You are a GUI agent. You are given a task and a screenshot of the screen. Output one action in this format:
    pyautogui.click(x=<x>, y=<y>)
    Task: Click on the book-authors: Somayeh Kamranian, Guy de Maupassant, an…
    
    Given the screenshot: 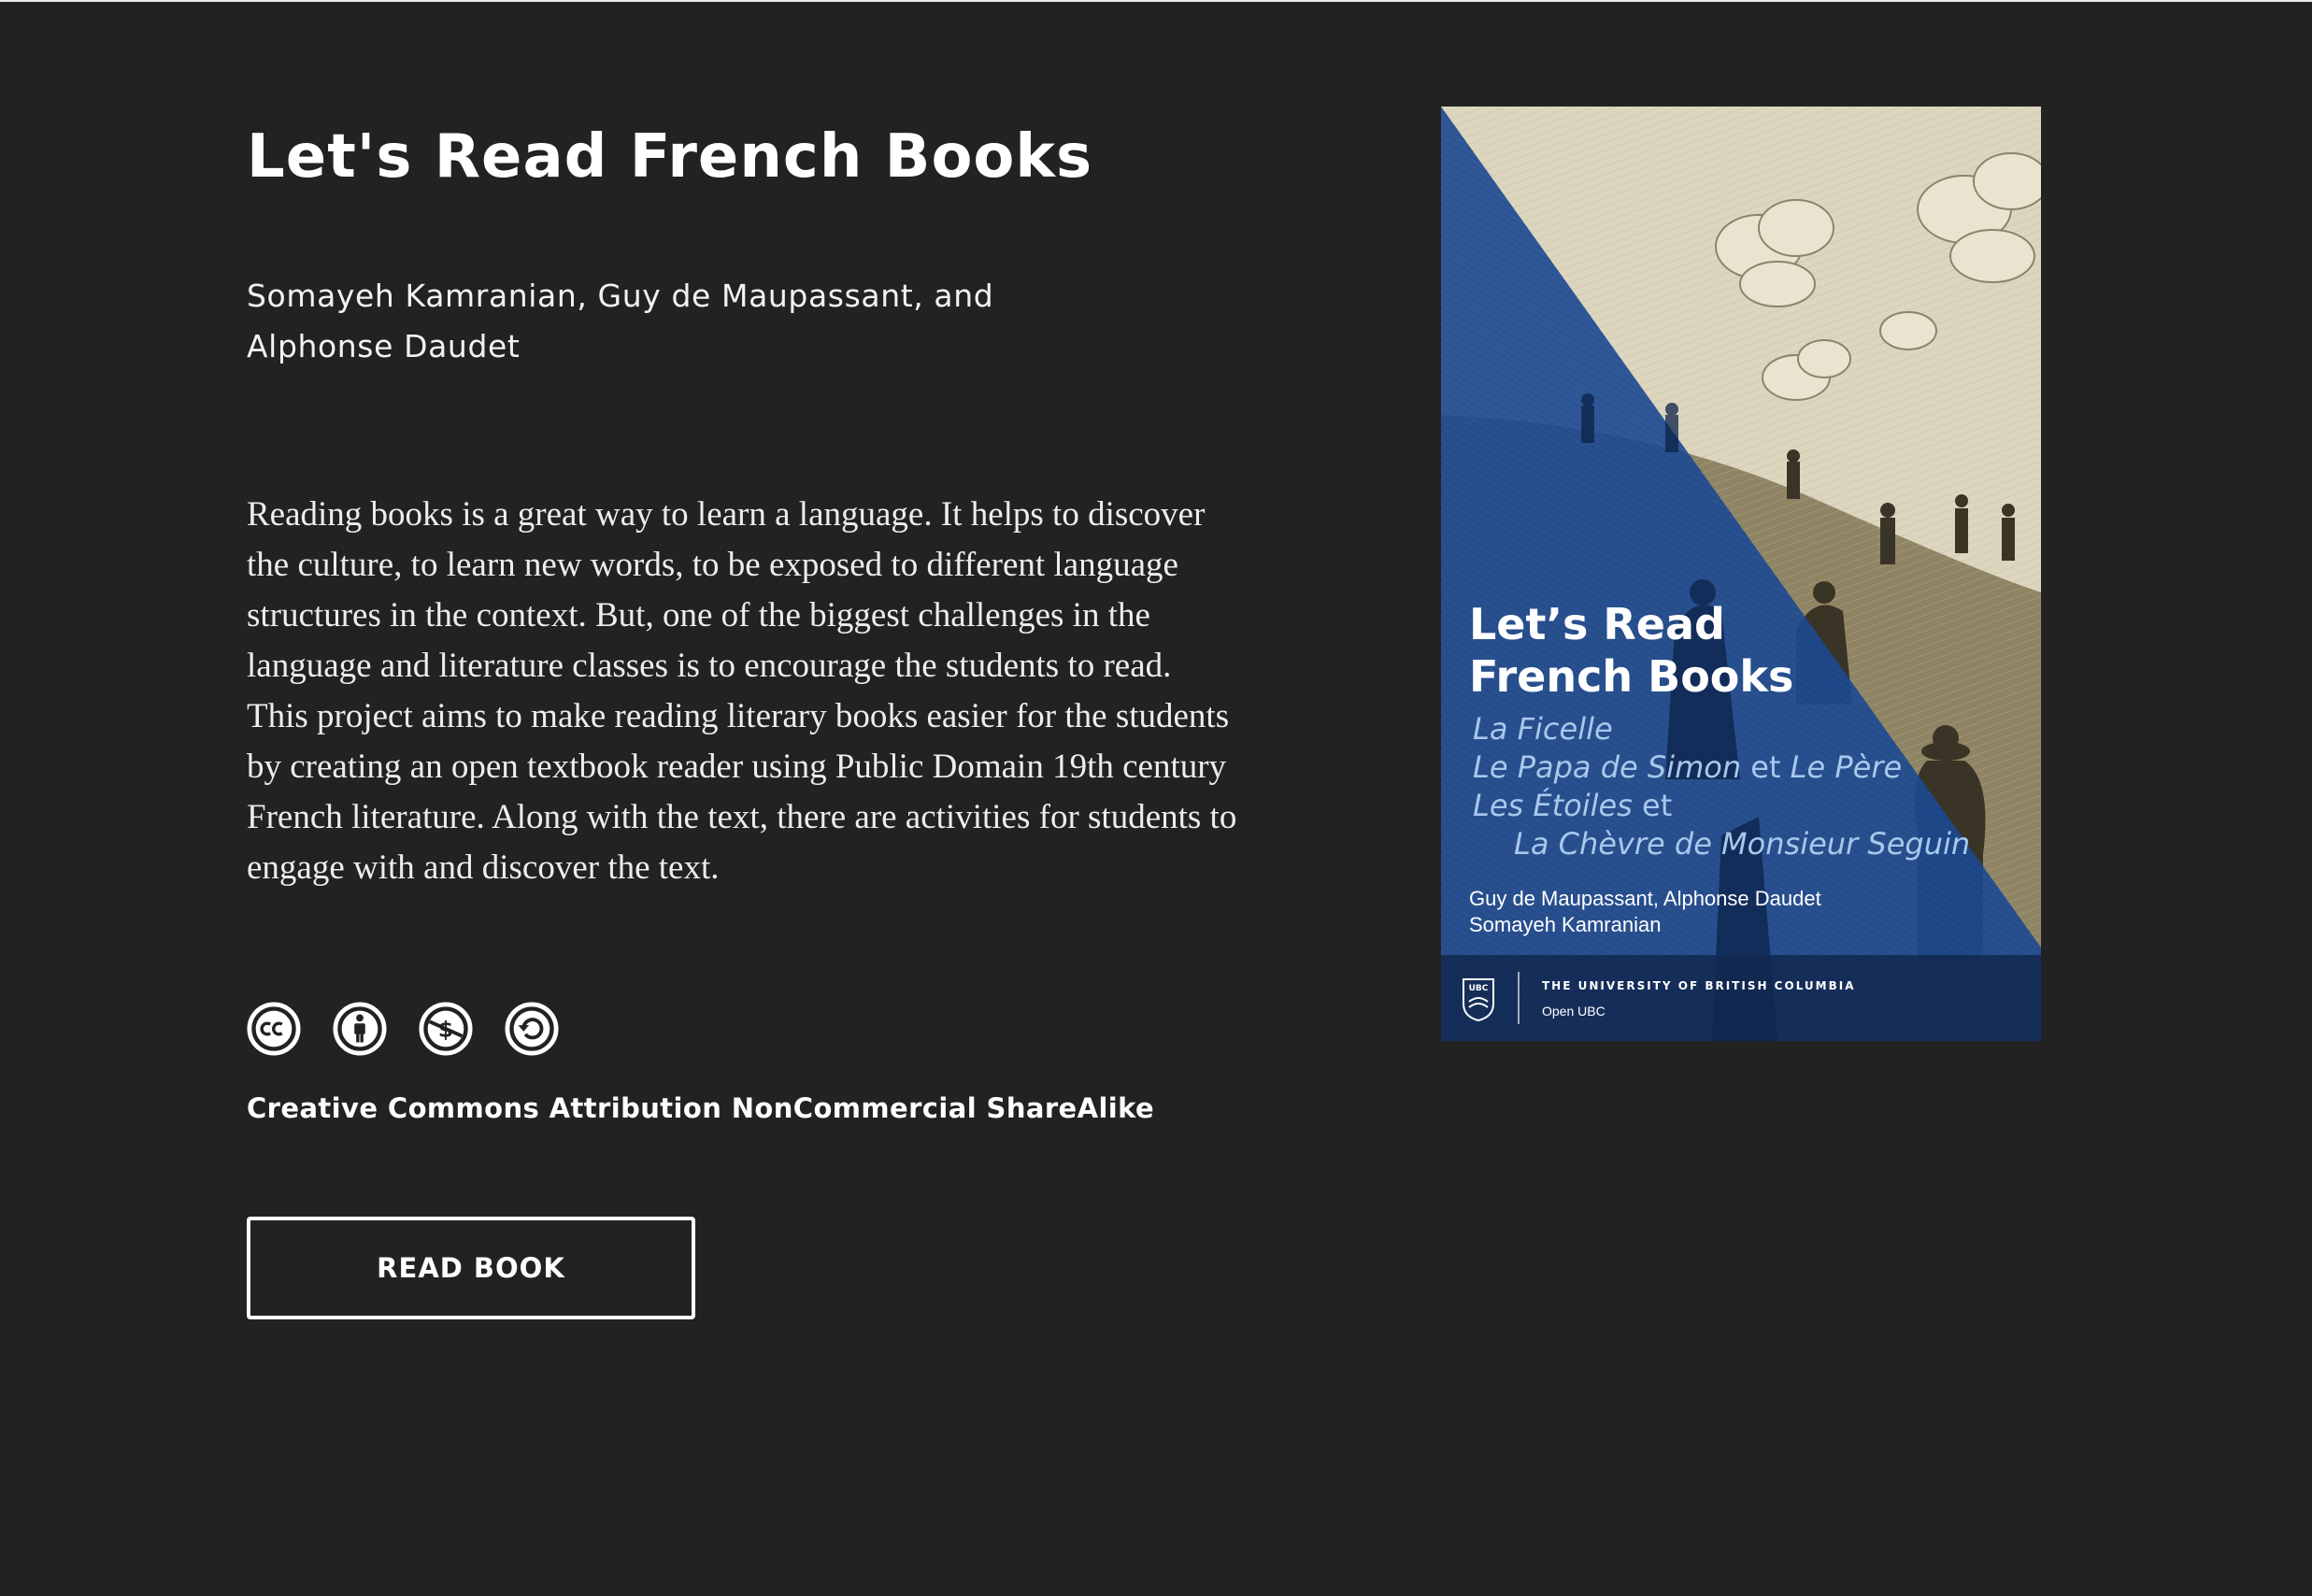 What is the action you would take?
    pyautogui.click(x=620, y=321)
    